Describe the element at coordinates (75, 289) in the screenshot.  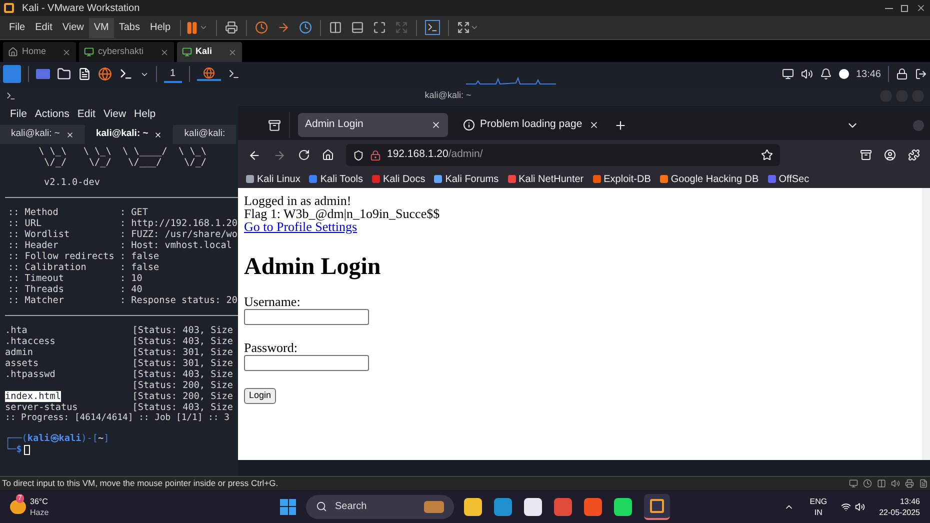
I see `terminal-line: :: Threads : 40` at that location.